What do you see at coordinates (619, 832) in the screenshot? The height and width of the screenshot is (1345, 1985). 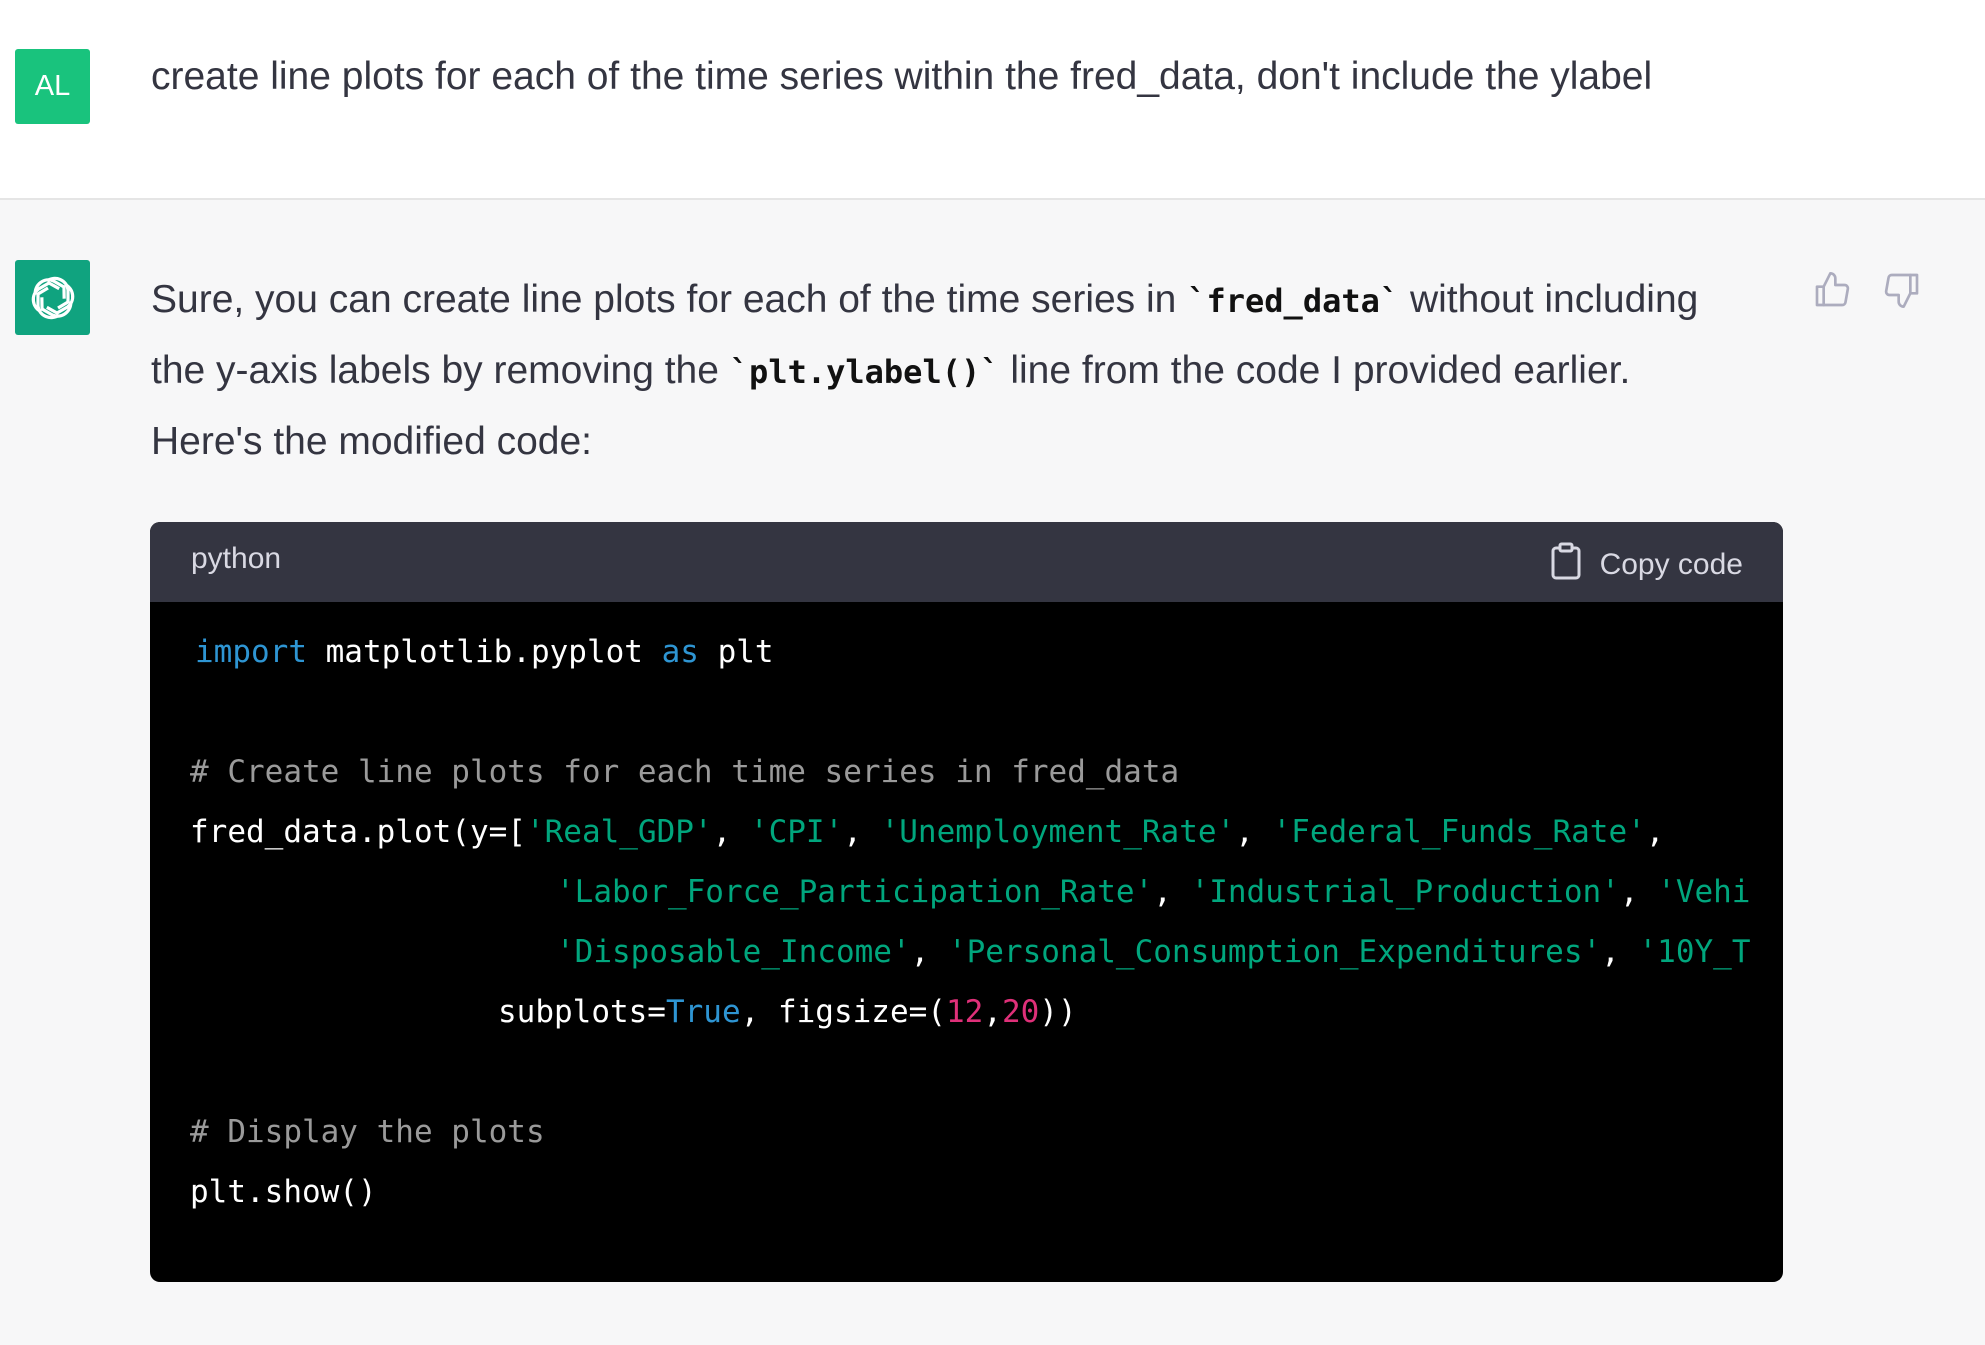 I see `code-string: 'Real_GDP'` at bounding box center [619, 832].